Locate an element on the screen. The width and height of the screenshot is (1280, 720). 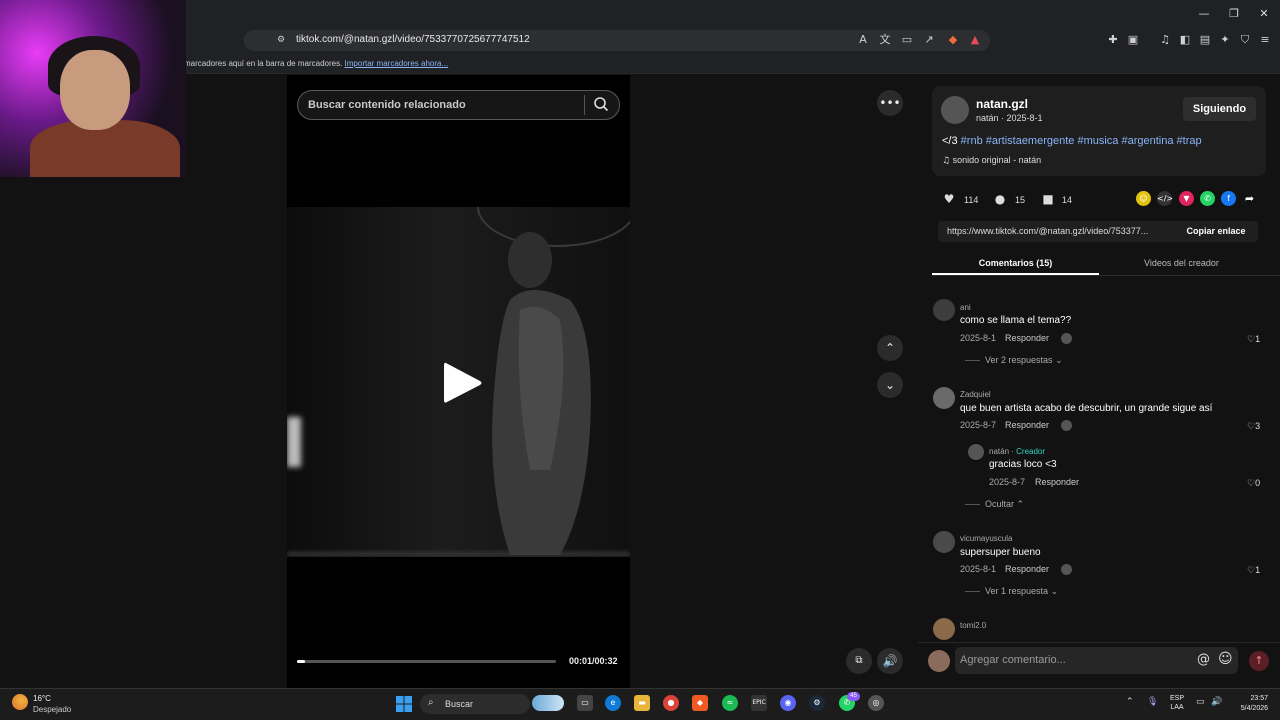
tray-chevron-icon: ⌃ is located at coordinates (1130, 702).